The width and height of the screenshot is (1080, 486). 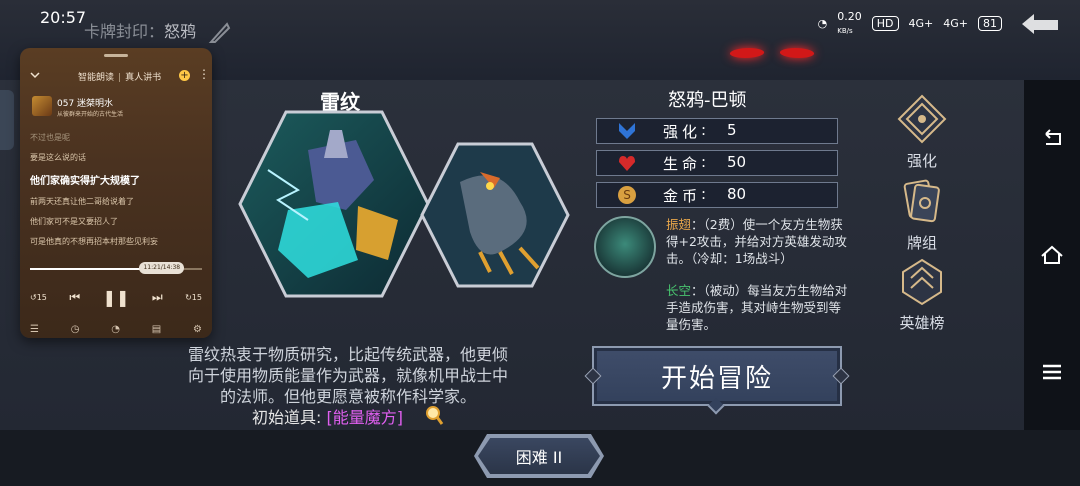 I want to click on playlist-icon: ☰, so click(x=34, y=329).